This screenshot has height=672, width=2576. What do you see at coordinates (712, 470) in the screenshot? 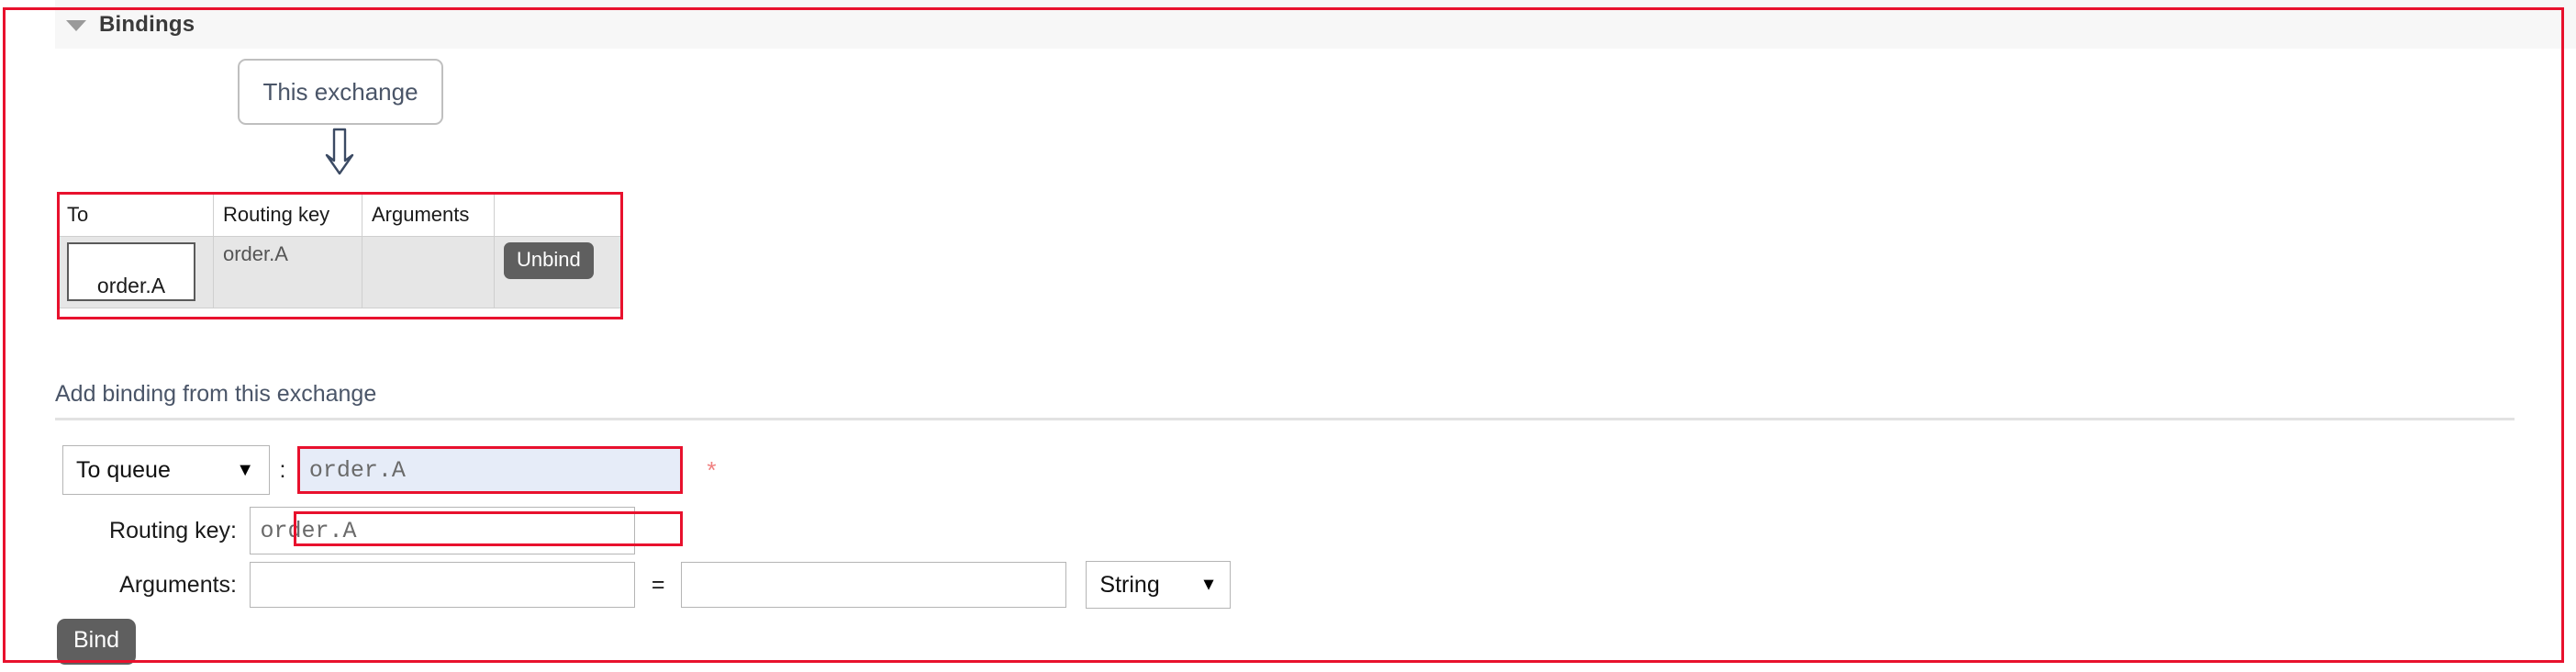
I see `required-asterisk: *` at bounding box center [712, 470].